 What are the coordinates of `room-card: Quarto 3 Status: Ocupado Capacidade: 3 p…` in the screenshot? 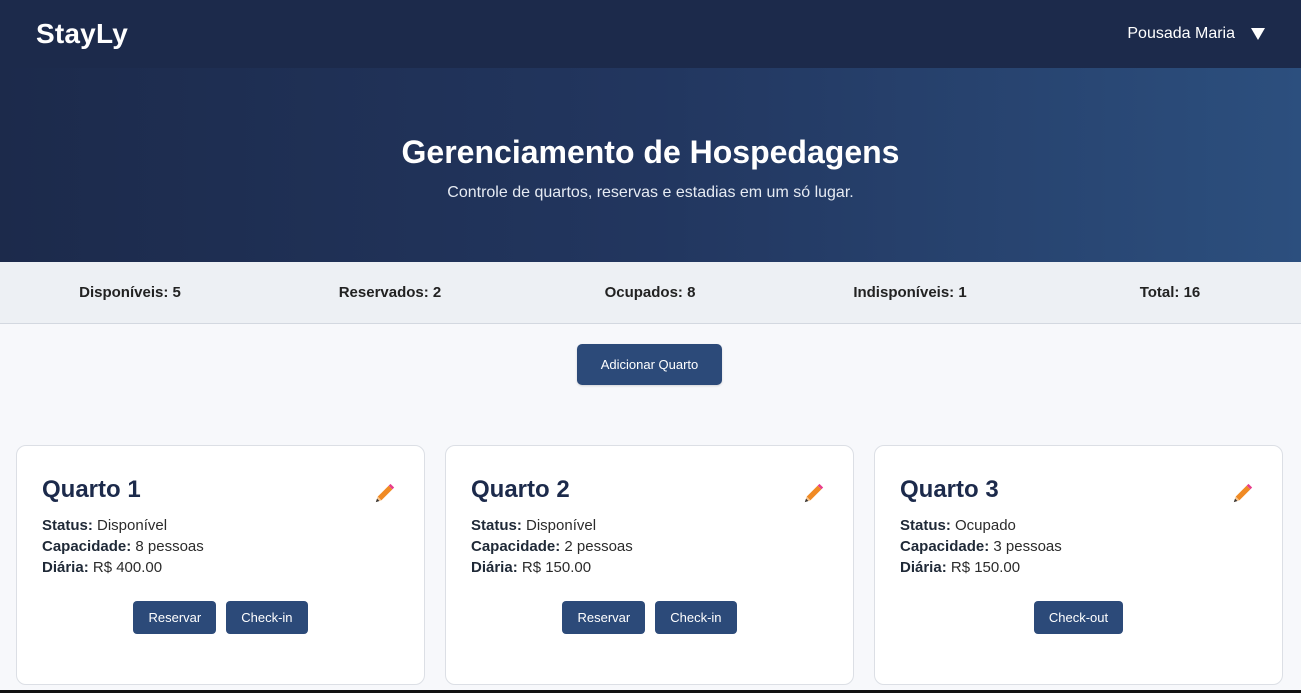 It's located at (1078, 565).